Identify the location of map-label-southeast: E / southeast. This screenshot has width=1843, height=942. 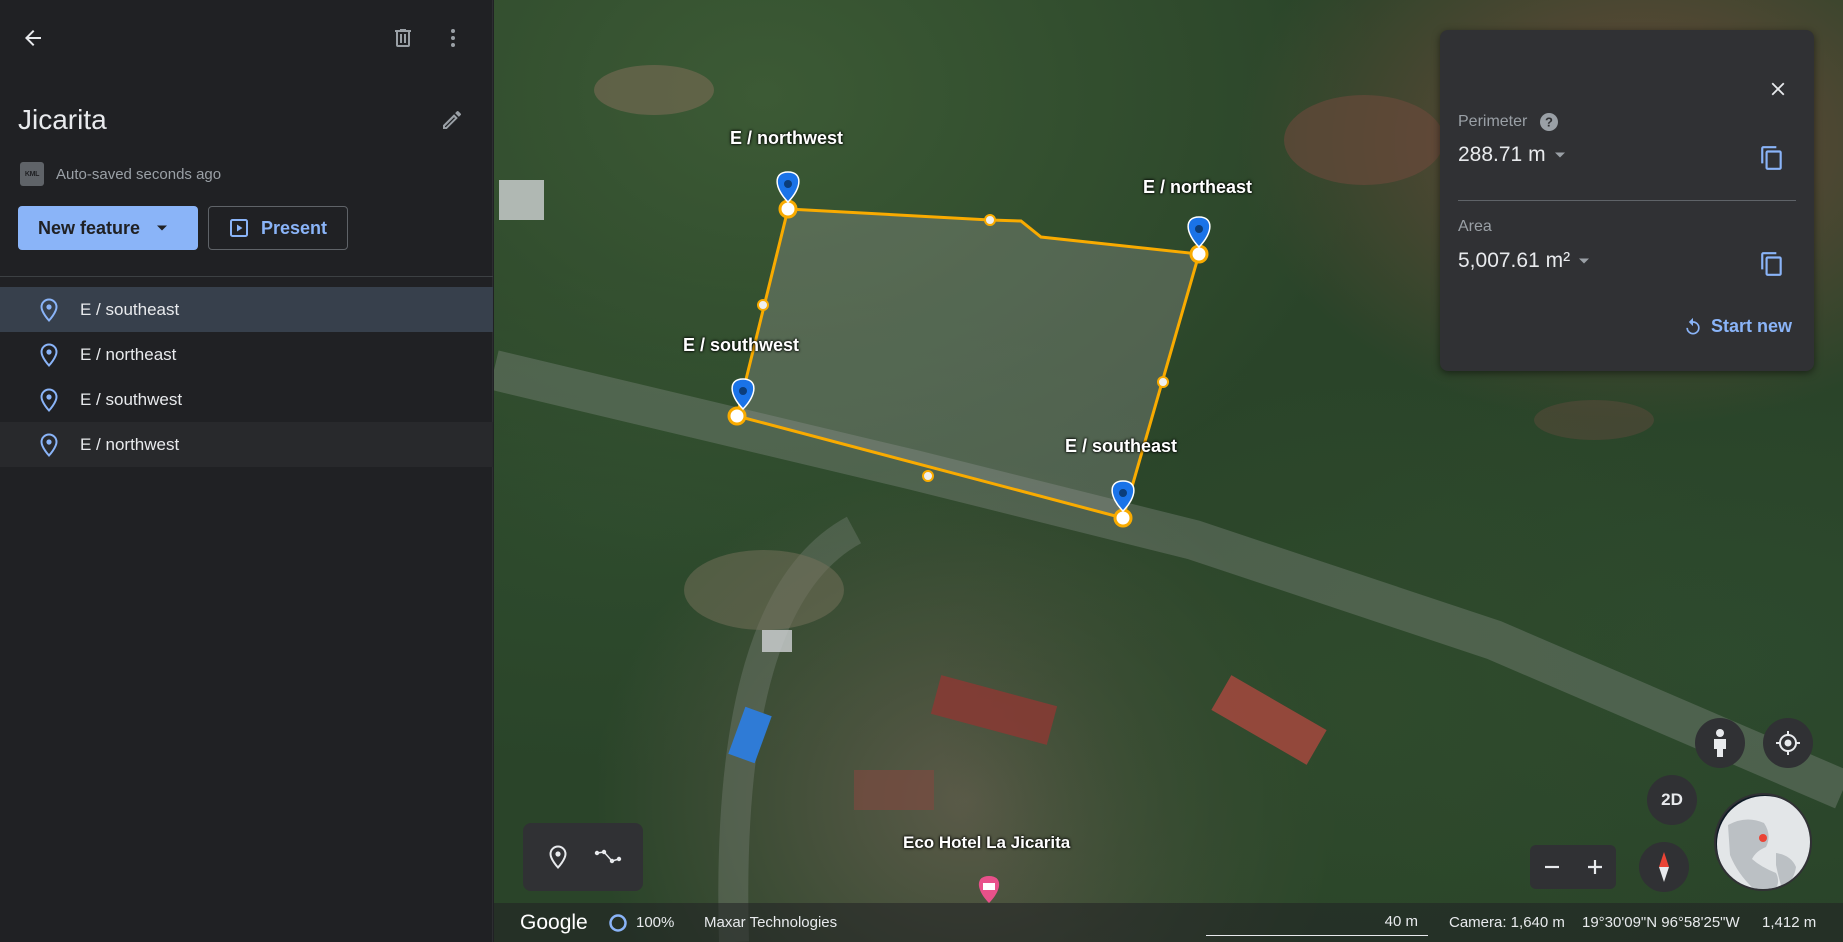
(1121, 446).